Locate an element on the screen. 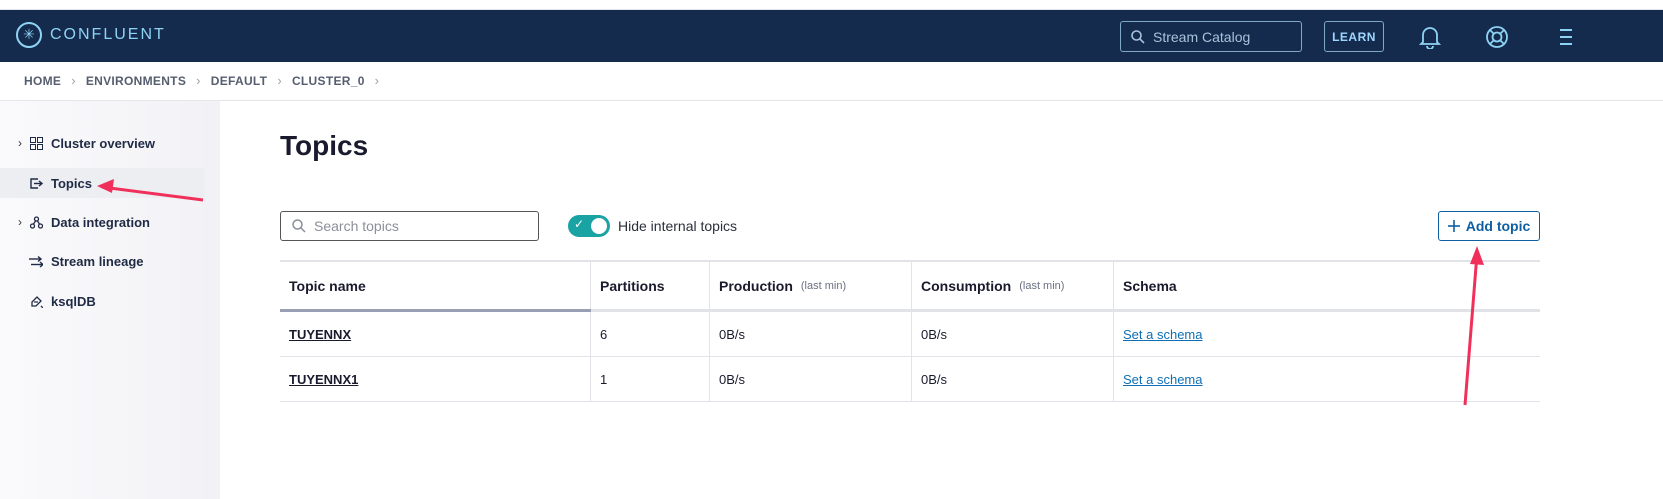 The width and height of the screenshot is (1663, 499). integration-icon is located at coordinates (36, 222).